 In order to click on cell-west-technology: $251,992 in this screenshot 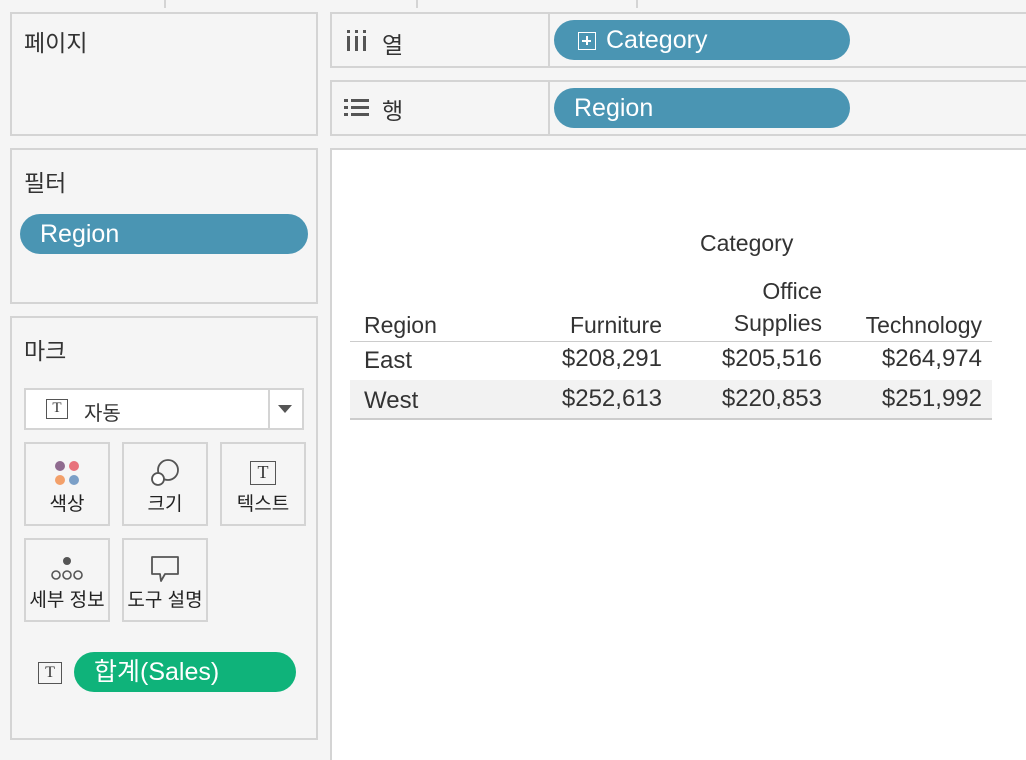, I will do `click(907, 399)`.